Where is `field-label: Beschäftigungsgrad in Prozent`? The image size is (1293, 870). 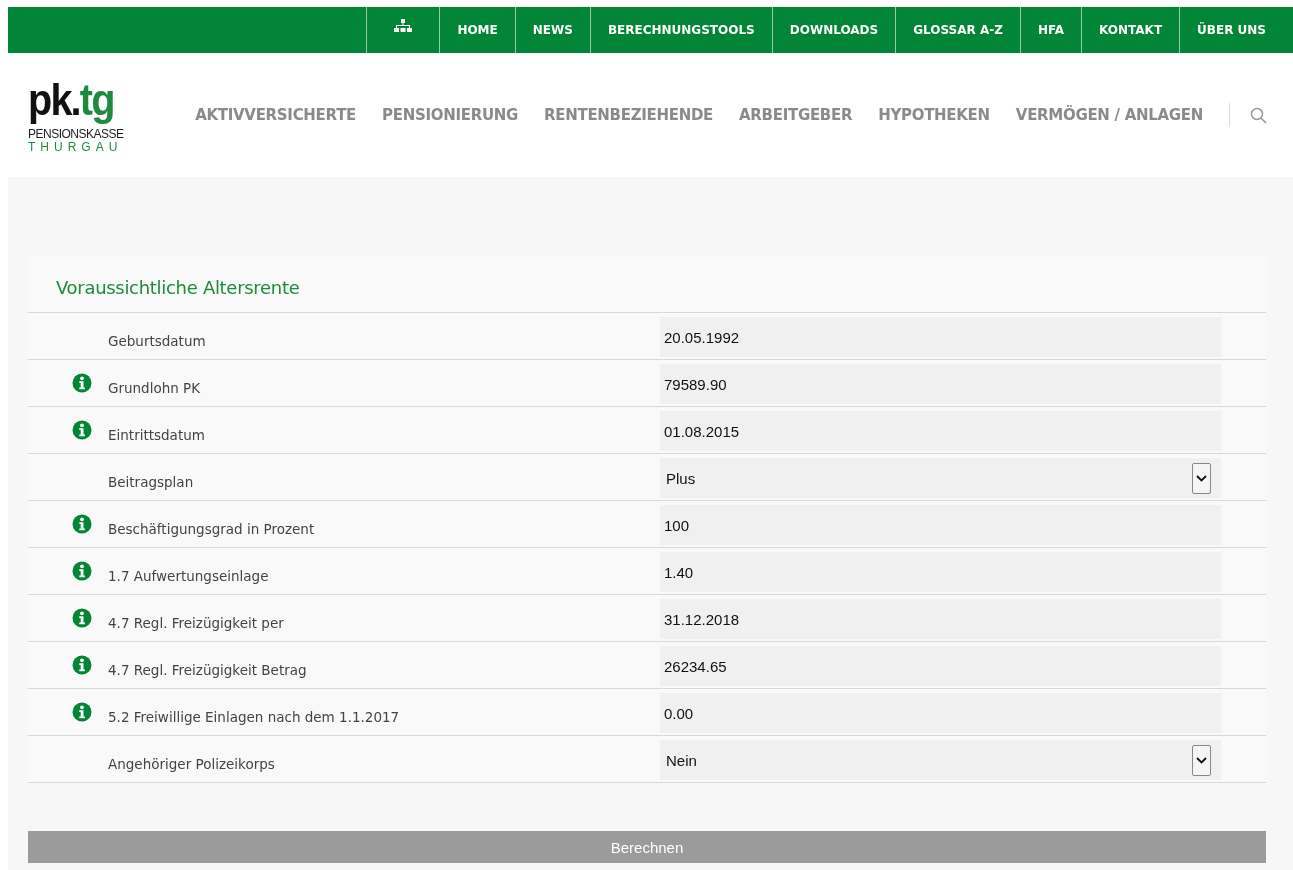
field-label: Beschäftigungsgrad in Prozent is located at coordinates (212, 528).